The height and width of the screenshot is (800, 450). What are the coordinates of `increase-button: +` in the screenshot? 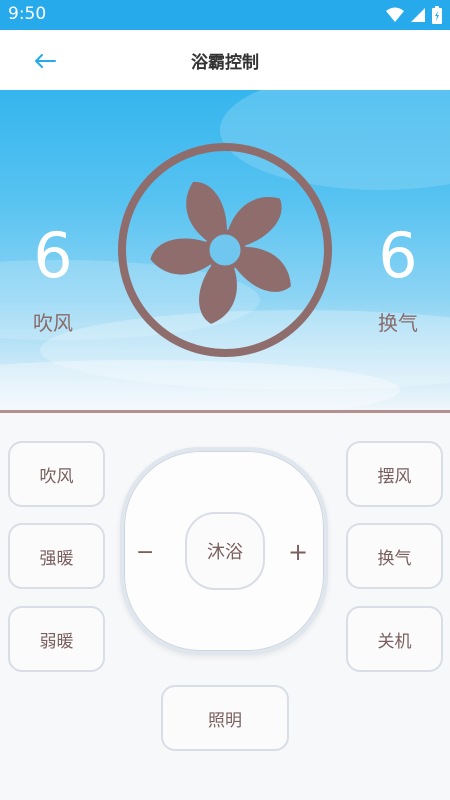 It's located at (298, 552).